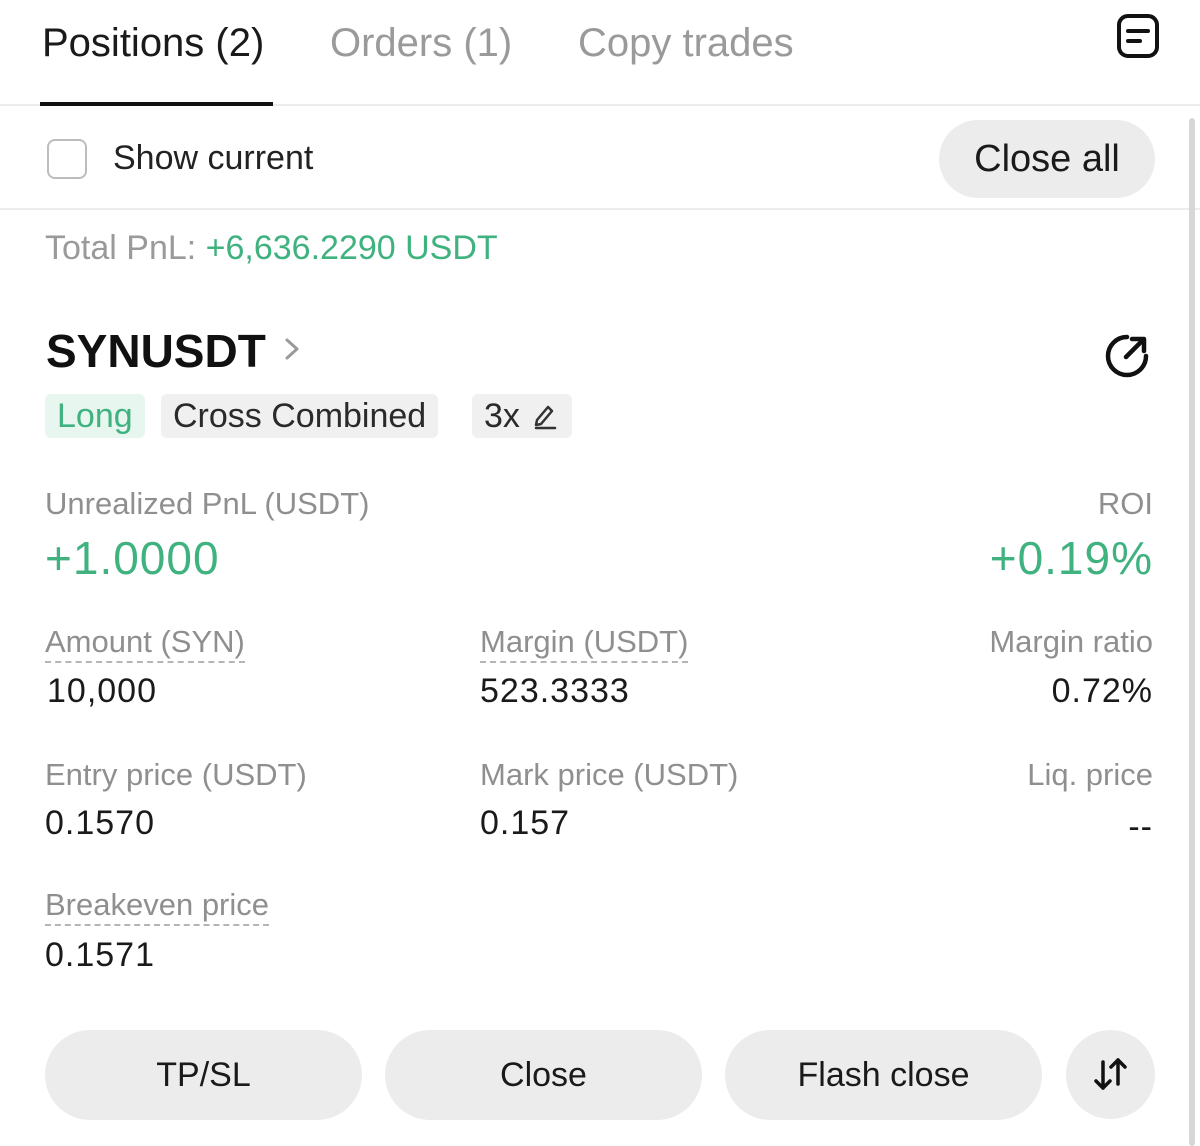 Image resolution: width=1200 pixels, height=1146 pixels. What do you see at coordinates (203, 1075) in the screenshot?
I see `tpsl-button: TP/SL` at bounding box center [203, 1075].